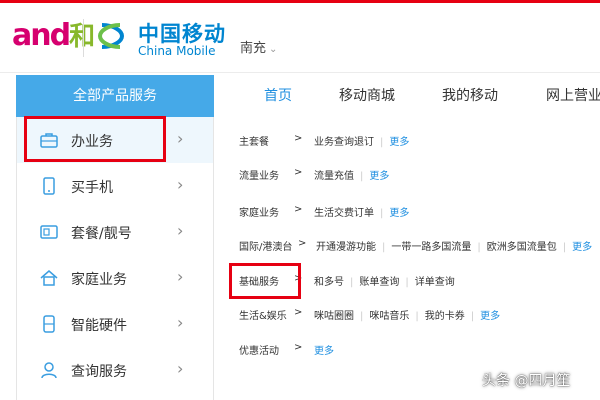  Describe the element at coordinates (259, 174) in the screenshot. I see `submenu-category: 流量业务` at that location.